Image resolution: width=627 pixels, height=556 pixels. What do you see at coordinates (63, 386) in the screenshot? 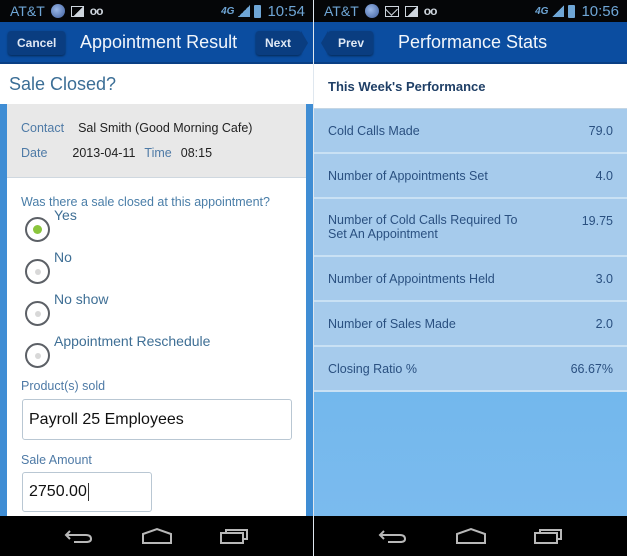
I see `products-label: Product(s) sold` at bounding box center [63, 386].